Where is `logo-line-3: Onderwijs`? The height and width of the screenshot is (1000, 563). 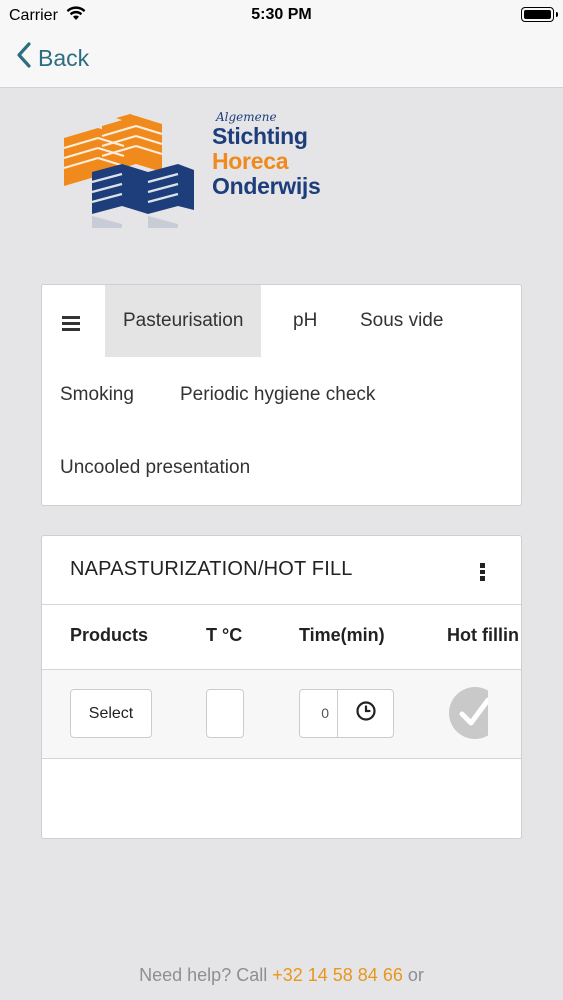
logo-line-3: Onderwijs is located at coordinates (266, 186).